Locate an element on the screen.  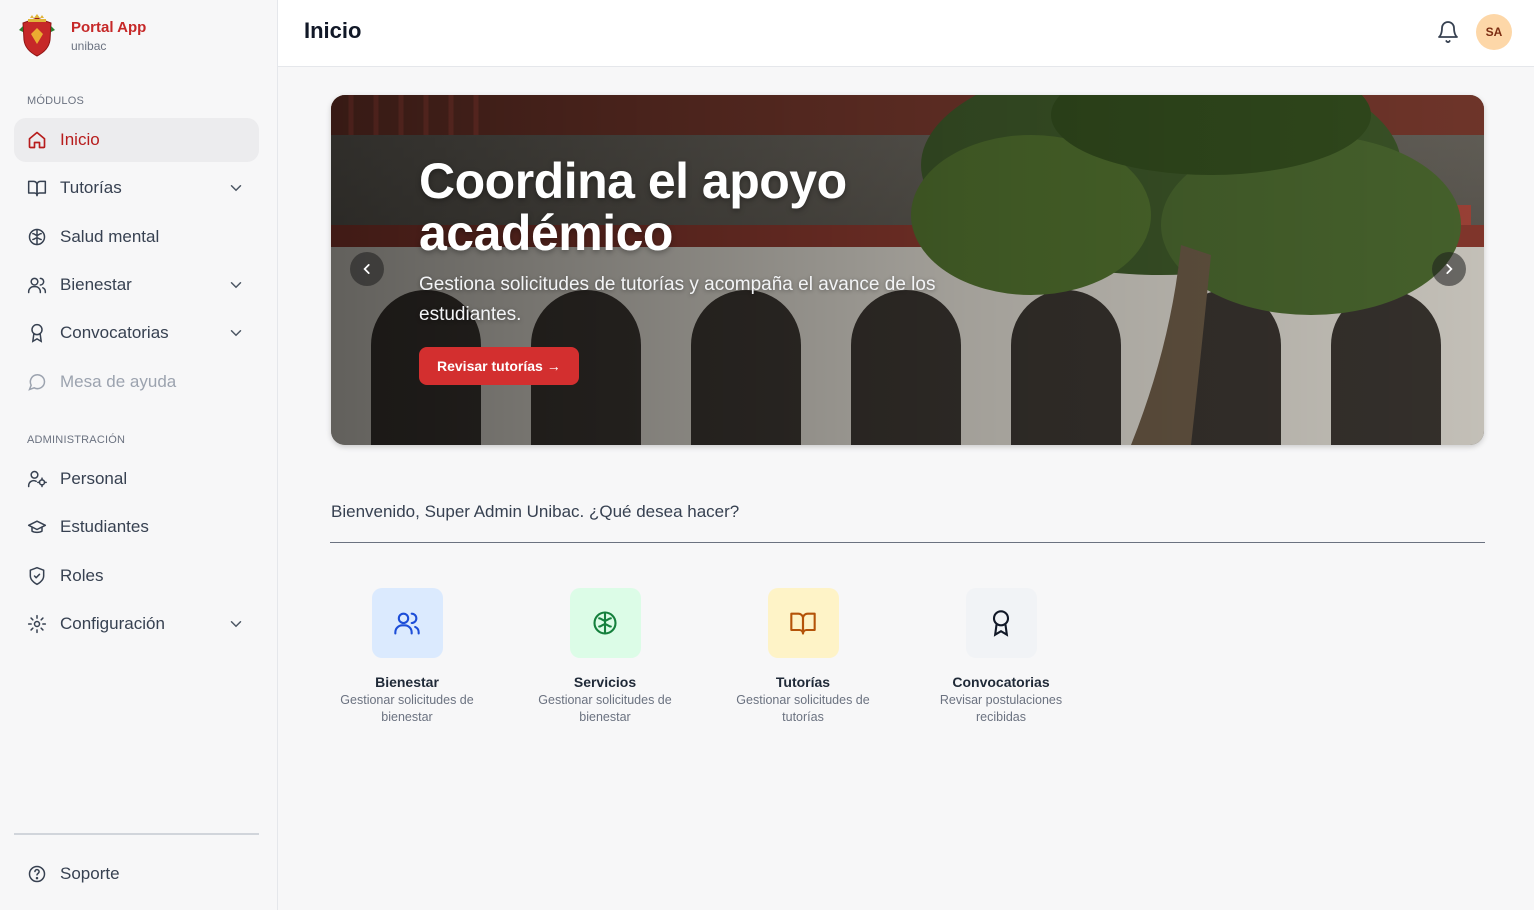
sidebar-item-label: Soporte is located at coordinates (90, 873).